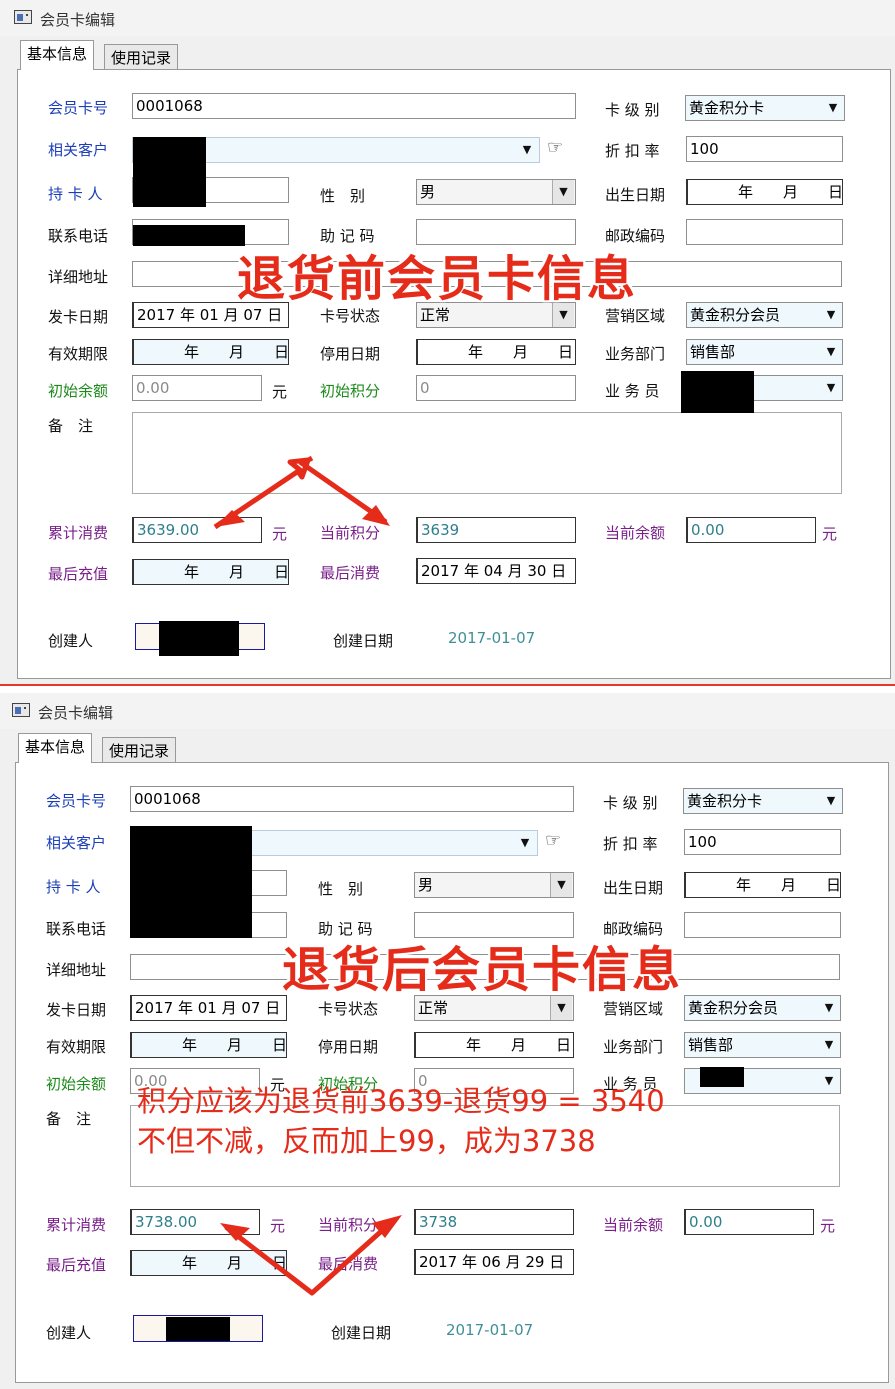 The height and width of the screenshot is (1389, 895). Describe the element at coordinates (494, 1222) in the screenshot. I see `cur-points-input: 3738` at that location.